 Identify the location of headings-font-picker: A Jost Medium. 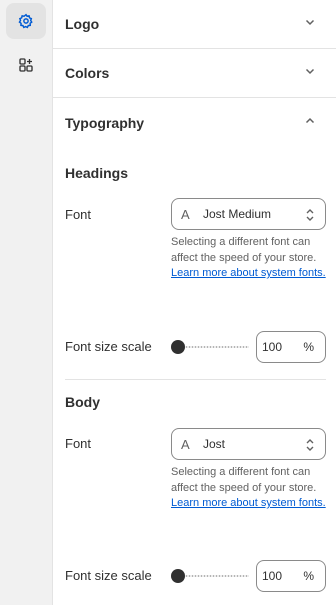
(248, 214).